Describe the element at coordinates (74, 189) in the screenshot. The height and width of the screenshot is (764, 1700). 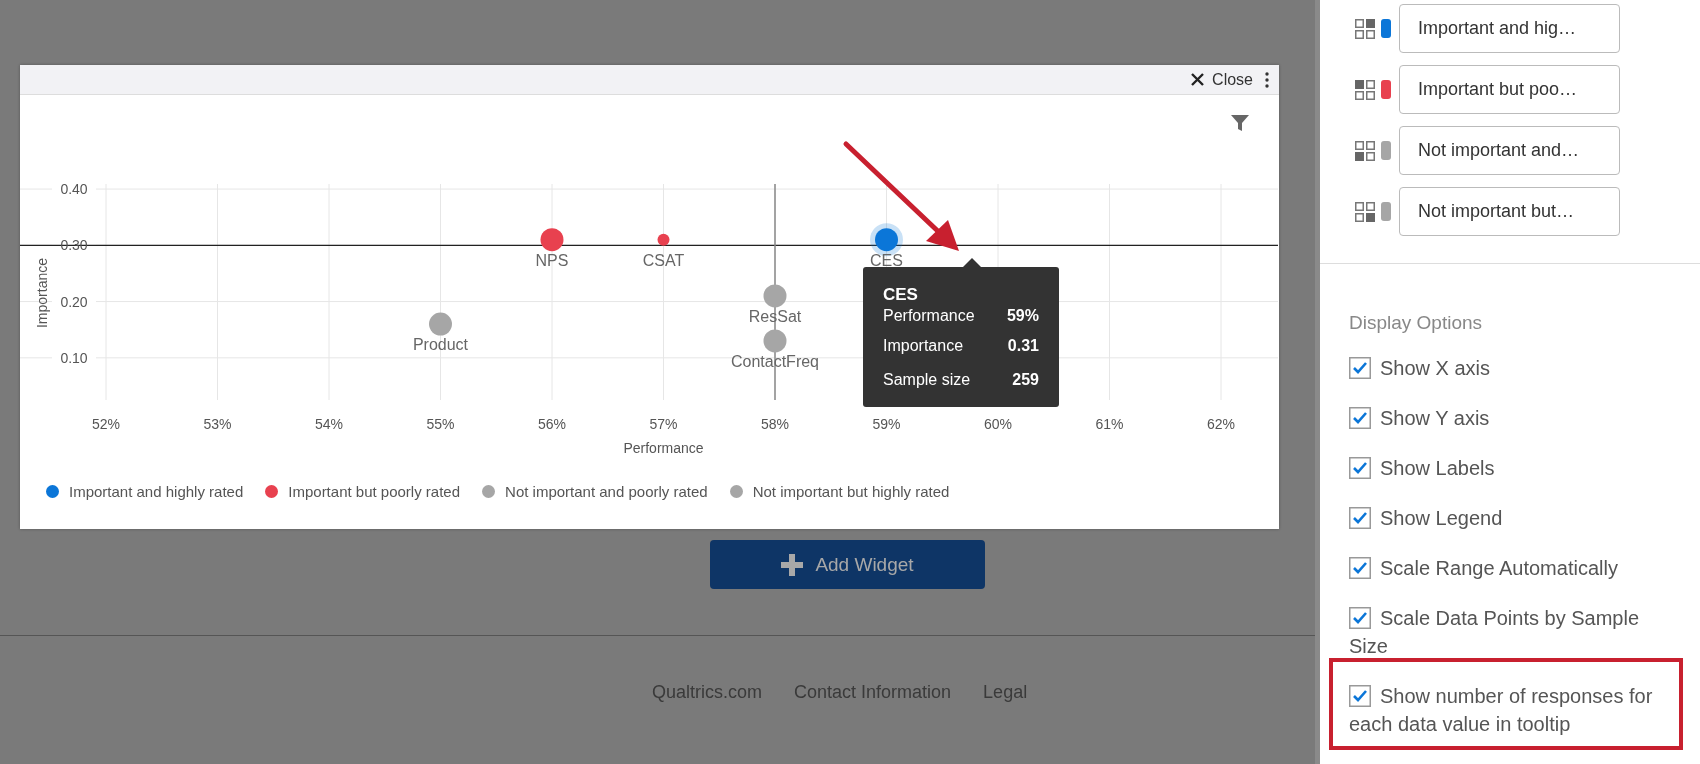
I see `y-tick-label: 0.40` at that location.